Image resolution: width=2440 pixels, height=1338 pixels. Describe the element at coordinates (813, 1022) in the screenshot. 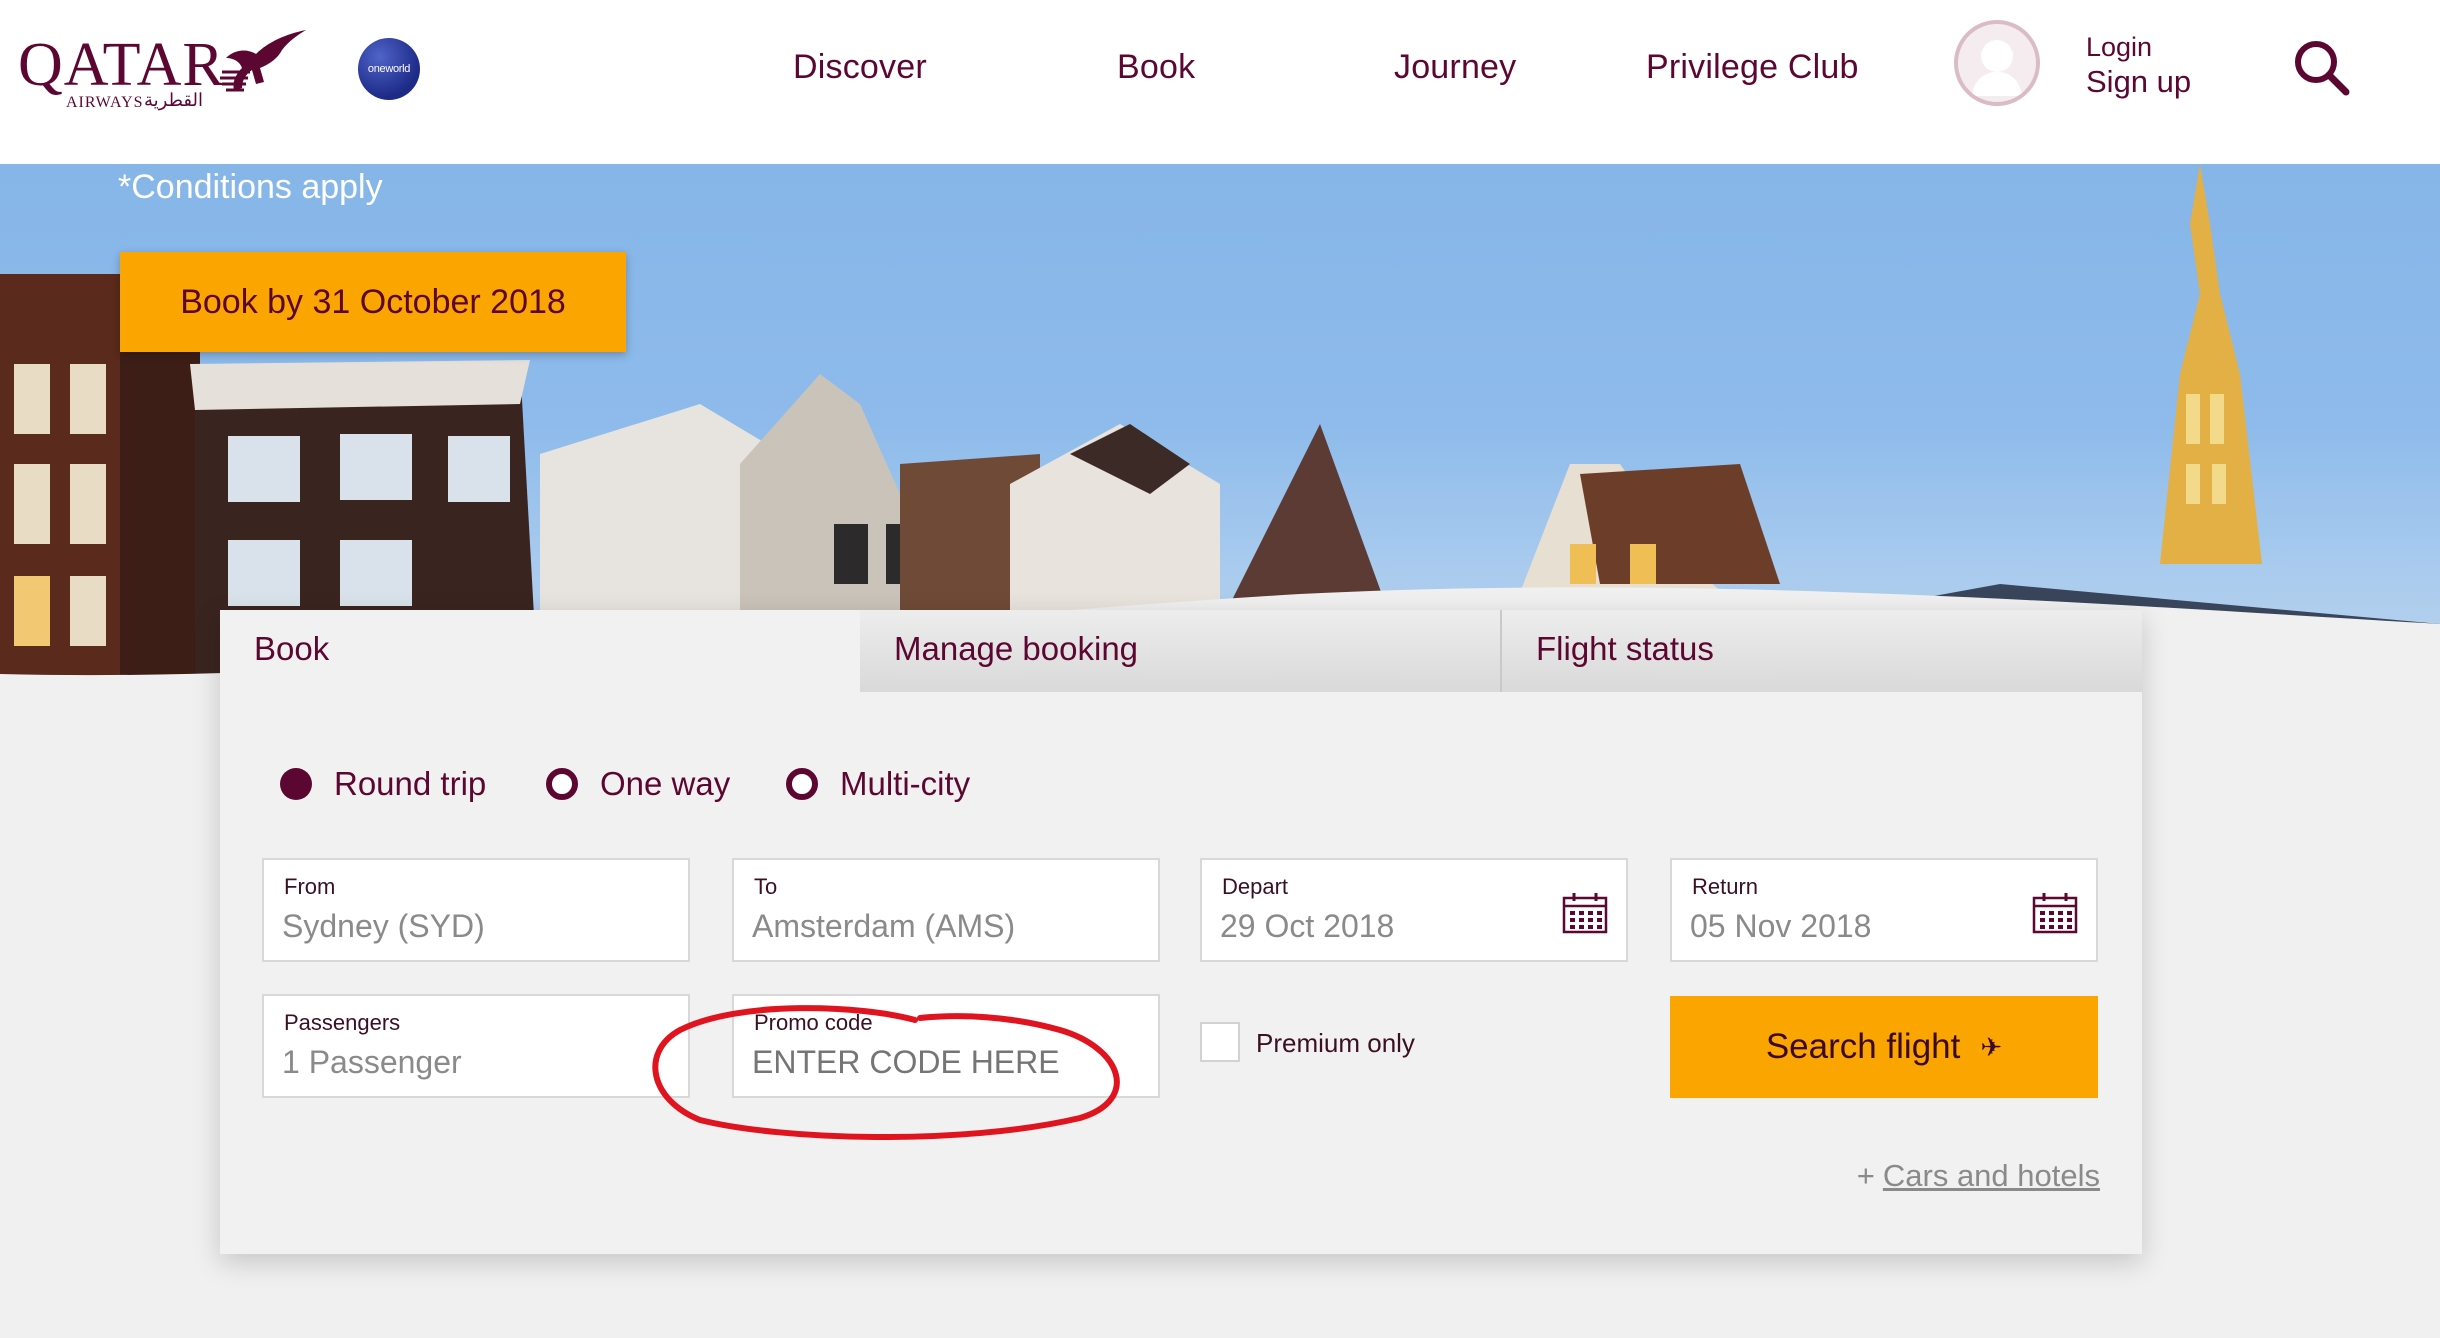

I see `promo-code-label: Promo code` at that location.